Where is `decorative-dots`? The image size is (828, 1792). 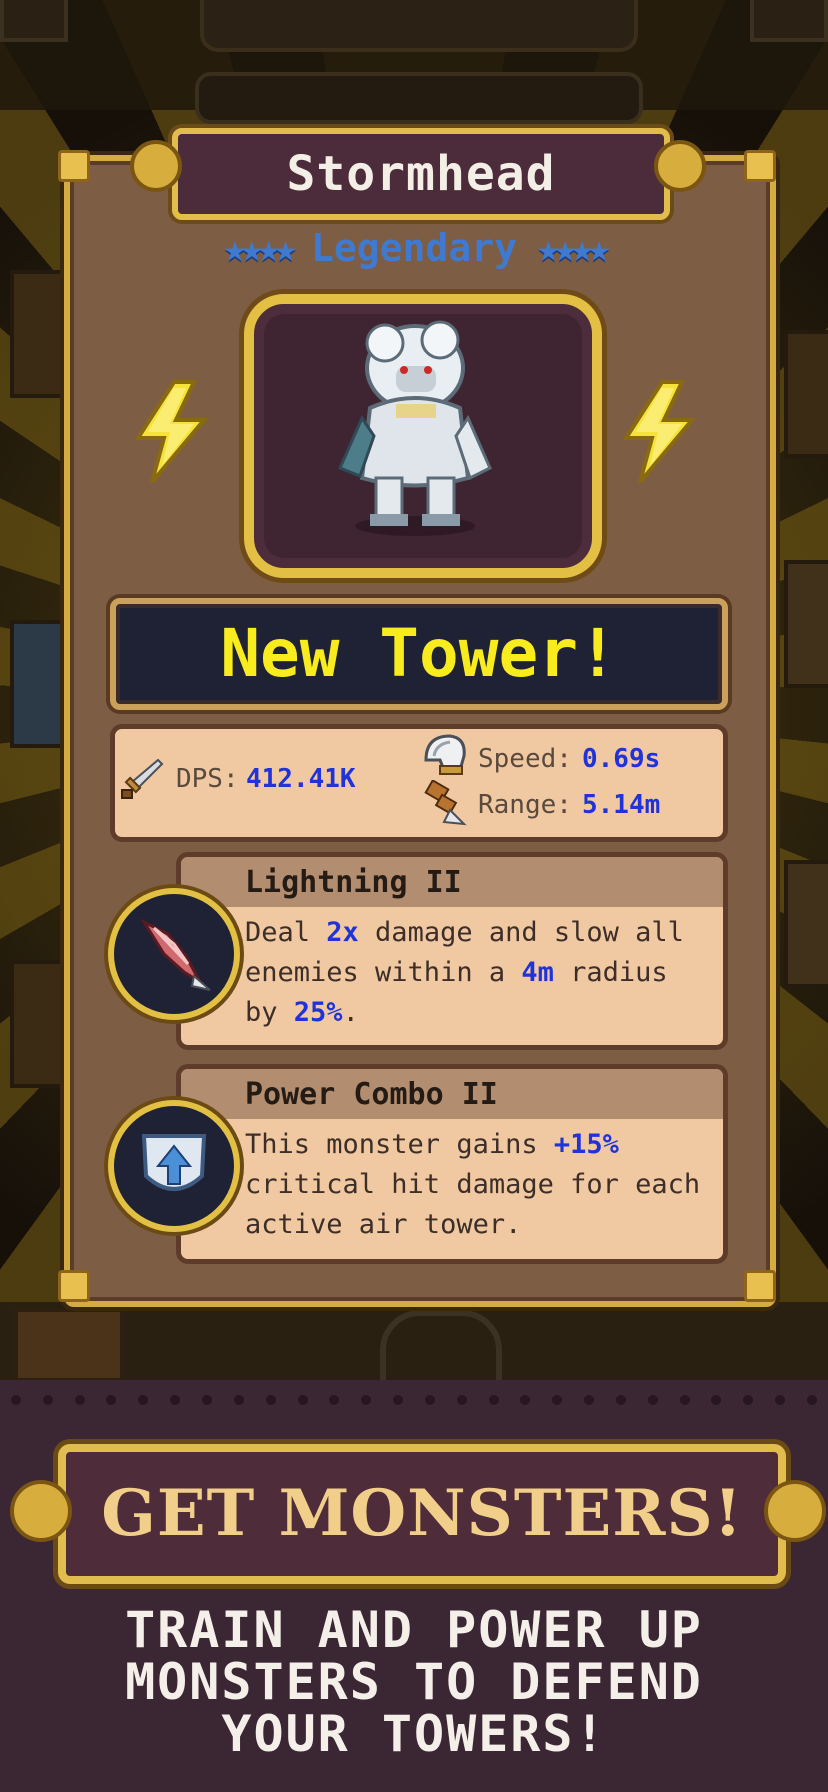
decorative-dots is located at coordinates (414, 1400).